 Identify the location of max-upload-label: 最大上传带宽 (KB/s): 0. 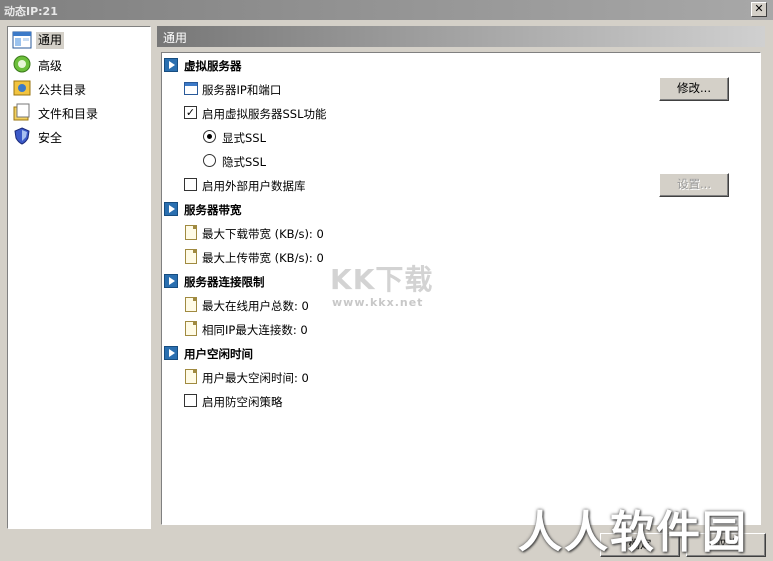
(263, 258).